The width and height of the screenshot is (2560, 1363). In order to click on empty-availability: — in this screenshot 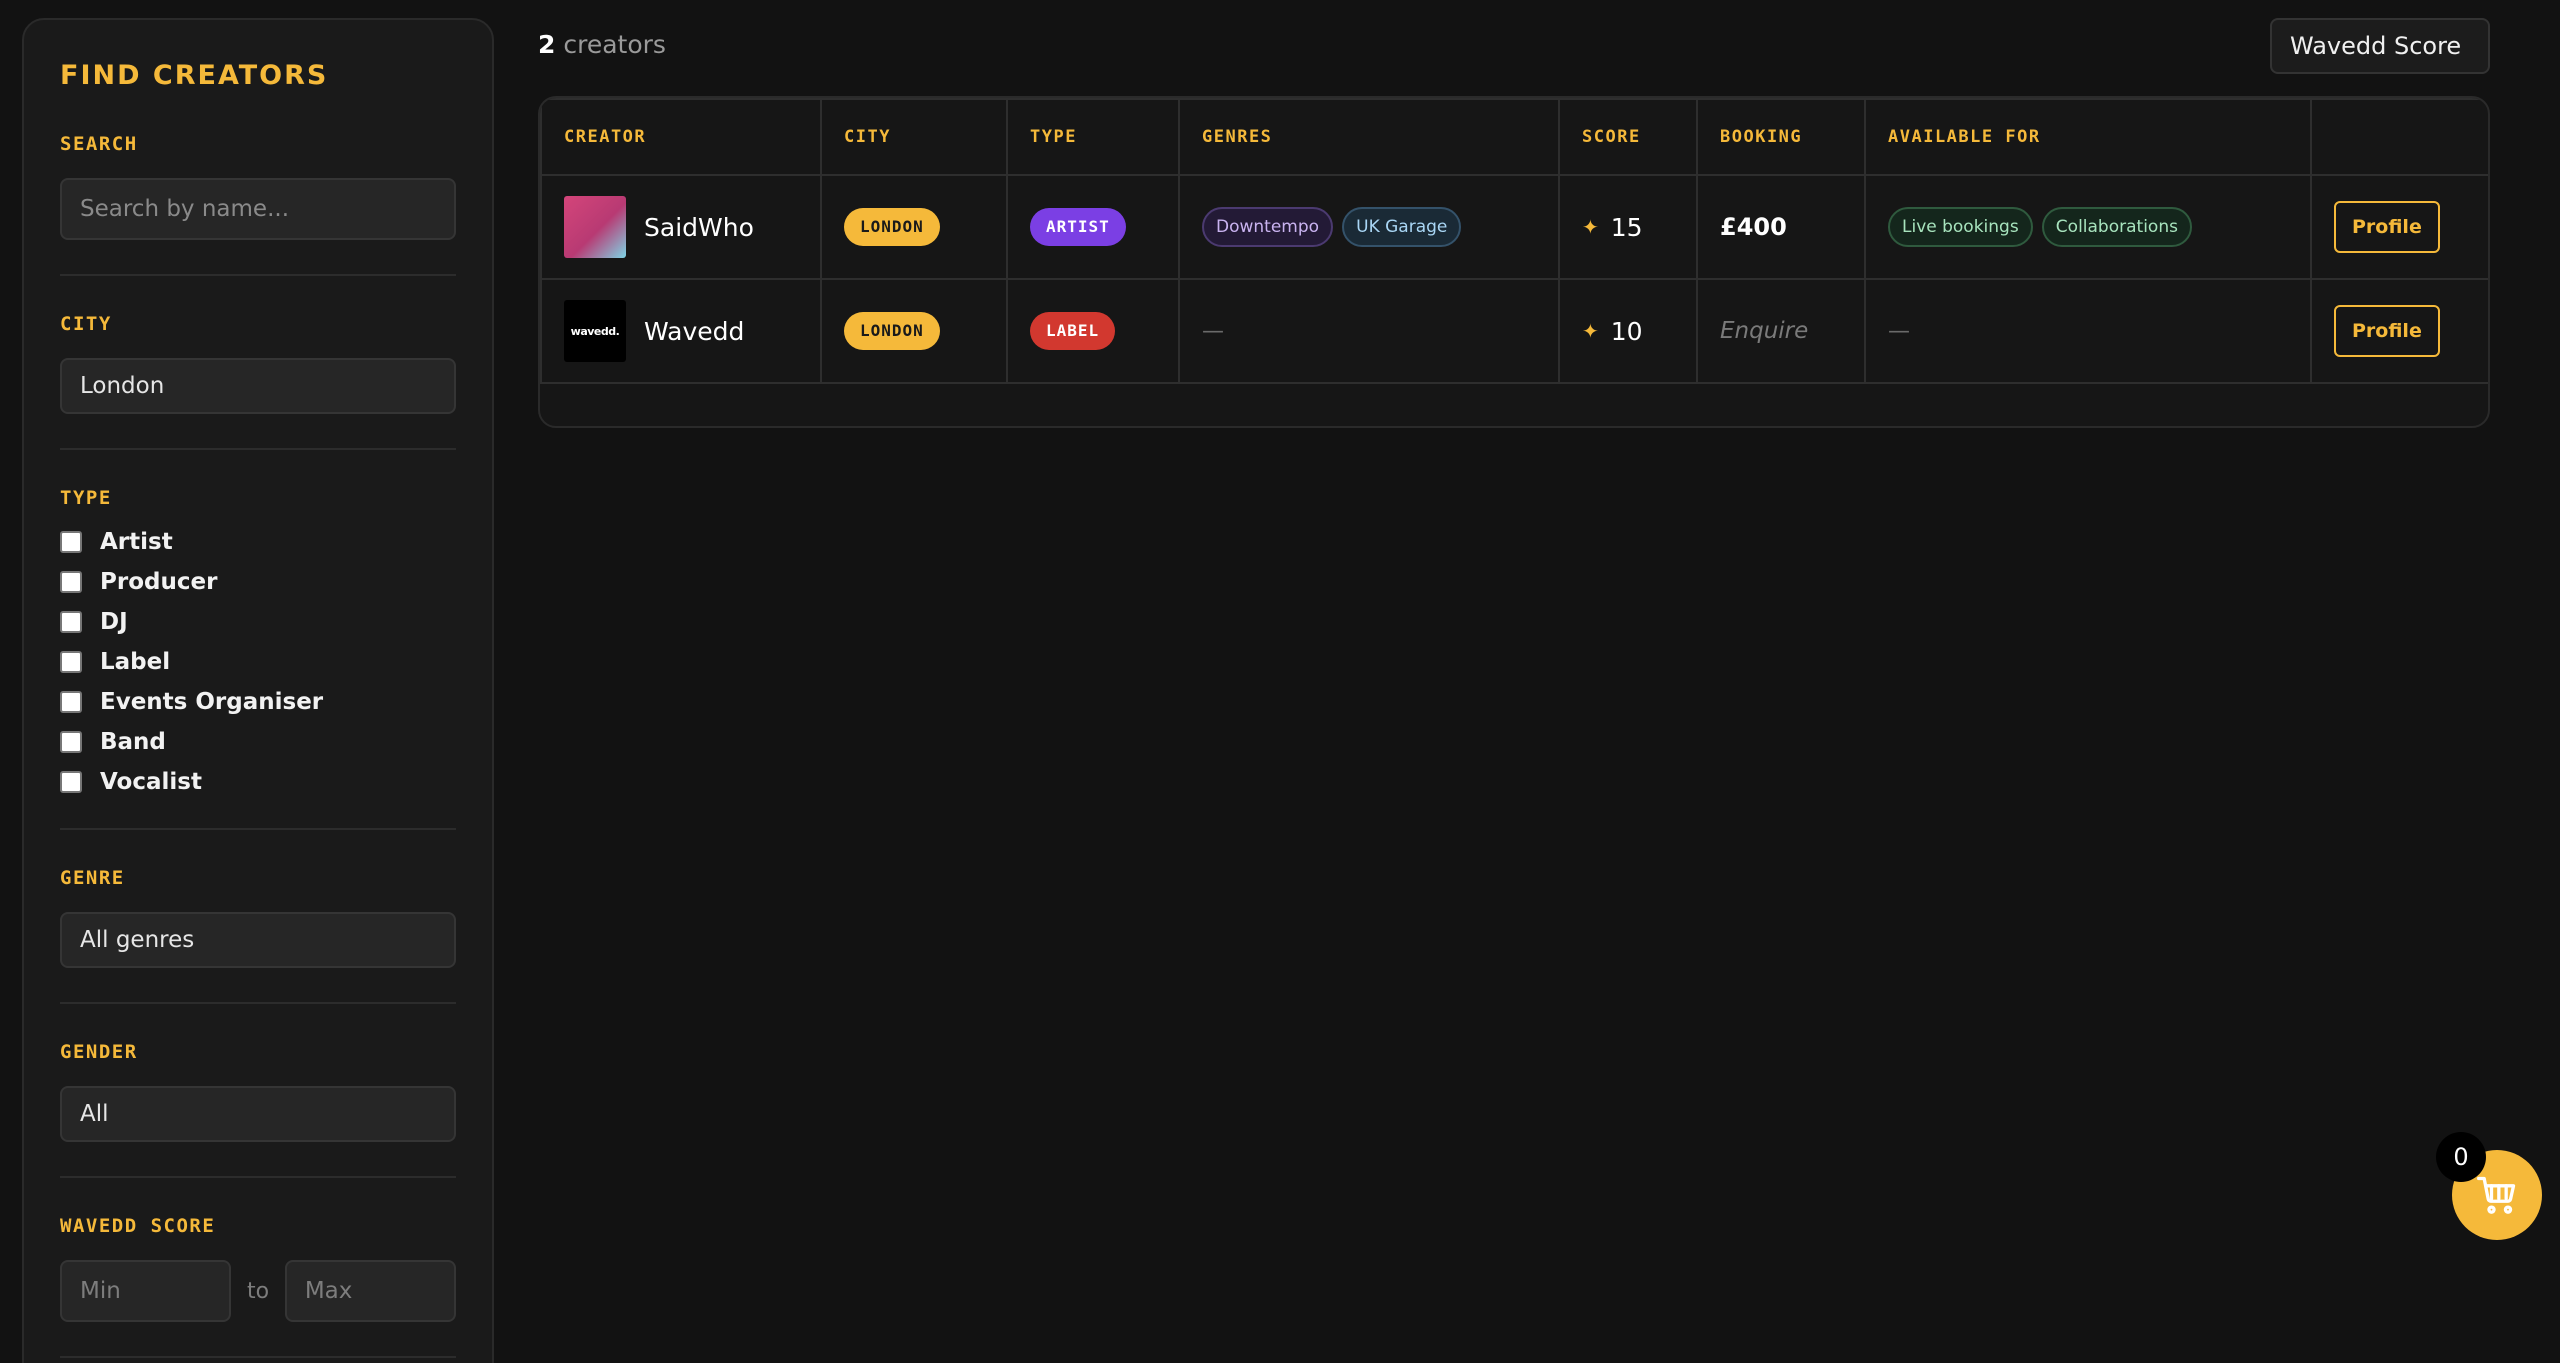, I will do `click(1899, 331)`.